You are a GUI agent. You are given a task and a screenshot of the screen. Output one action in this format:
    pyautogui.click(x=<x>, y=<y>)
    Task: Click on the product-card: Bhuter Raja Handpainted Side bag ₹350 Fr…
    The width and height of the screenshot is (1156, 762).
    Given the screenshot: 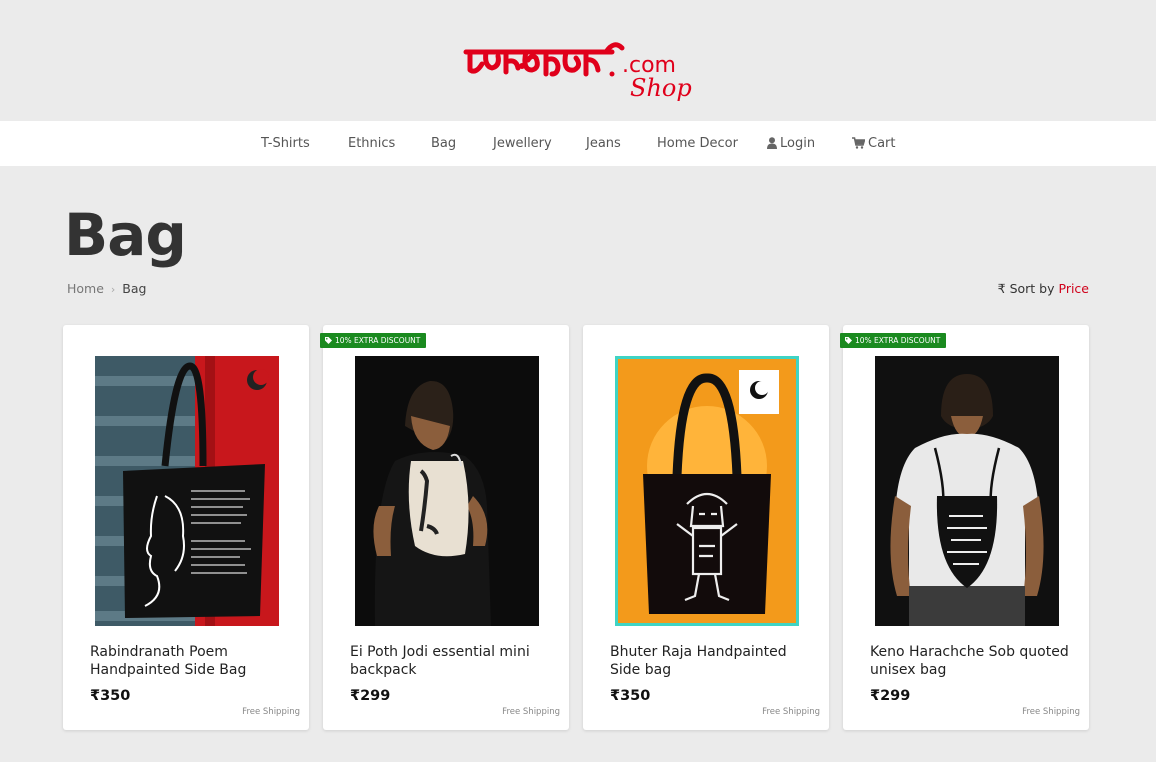 What is the action you would take?
    pyautogui.click(x=706, y=527)
    